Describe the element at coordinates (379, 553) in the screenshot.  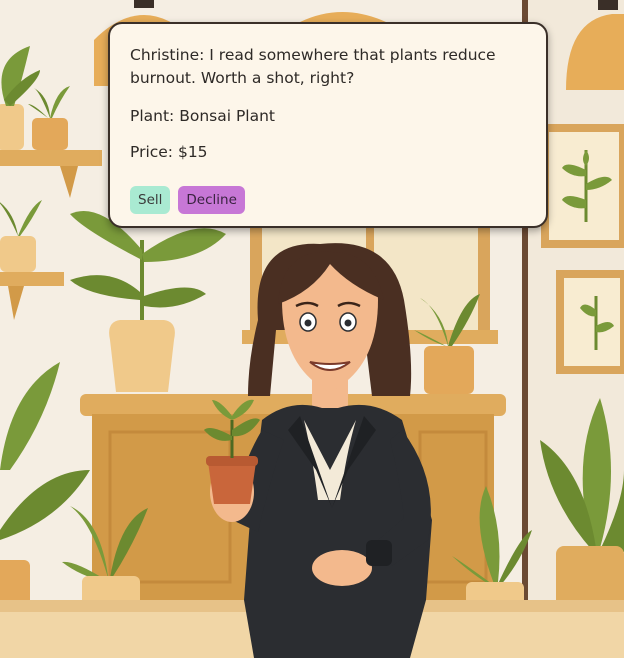
I see `wristwatch-icon` at that location.